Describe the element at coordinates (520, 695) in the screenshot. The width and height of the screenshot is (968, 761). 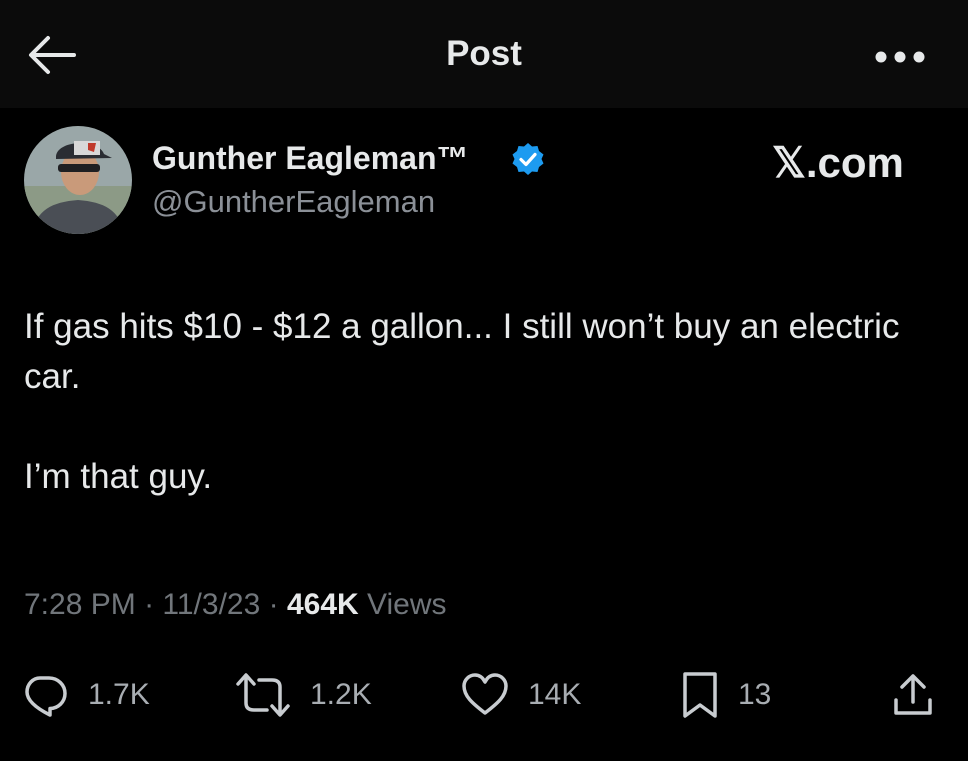
I see `like-button: 14K` at that location.